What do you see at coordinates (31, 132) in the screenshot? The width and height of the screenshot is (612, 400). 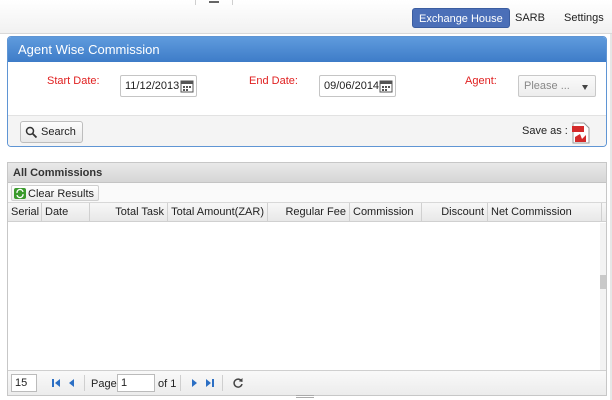 I see `search-icon` at bounding box center [31, 132].